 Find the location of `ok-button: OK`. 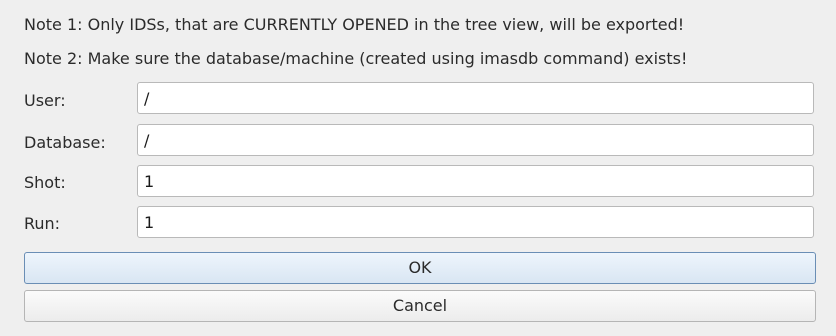

ok-button: OK is located at coordinates (420, 268).